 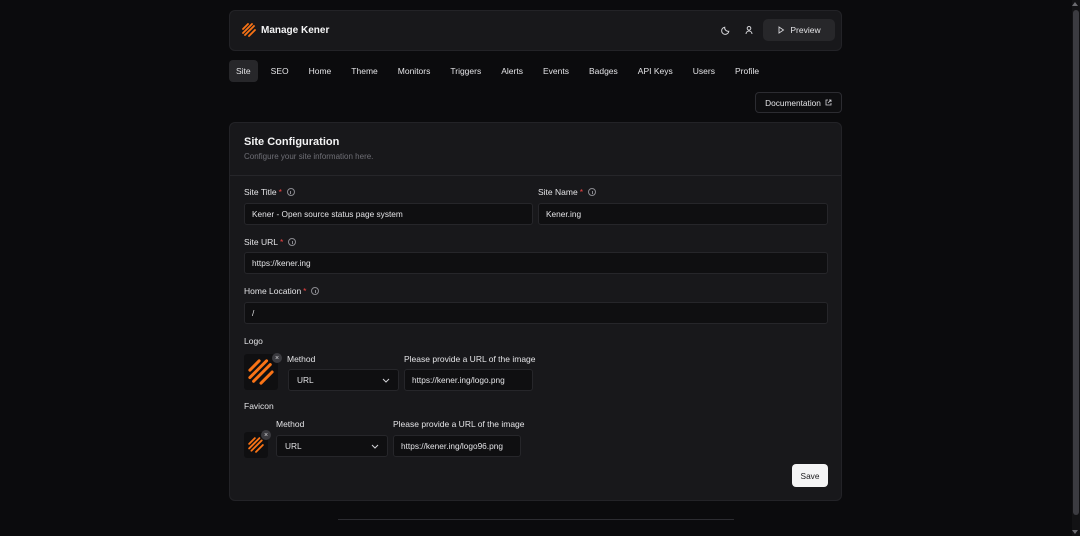 I want to click on favicon-method-value: URL, so click(x=293, y=446).